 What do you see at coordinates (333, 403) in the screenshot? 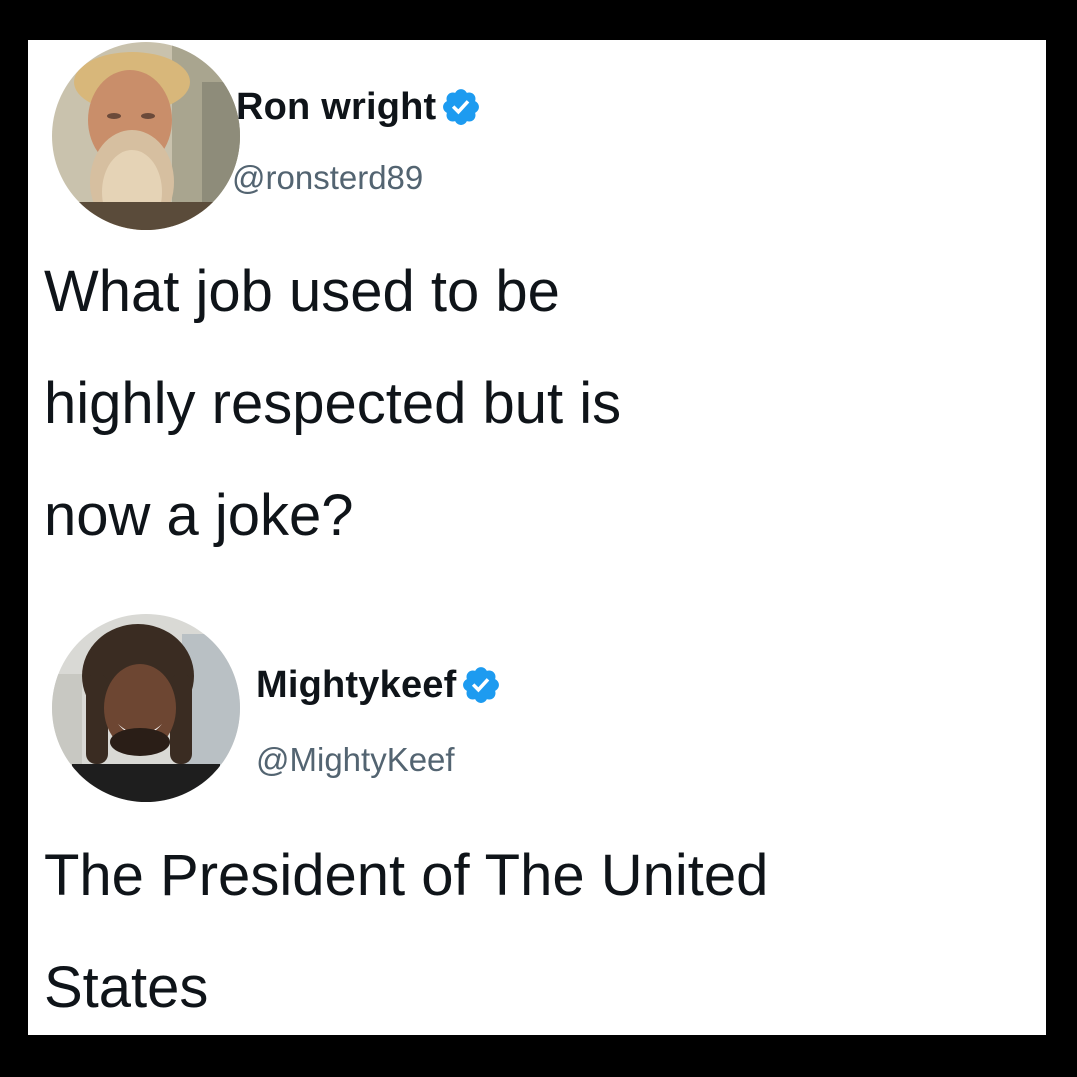
I see `tweet-body-line: highly respected but is` at bounding box center [333, 403].